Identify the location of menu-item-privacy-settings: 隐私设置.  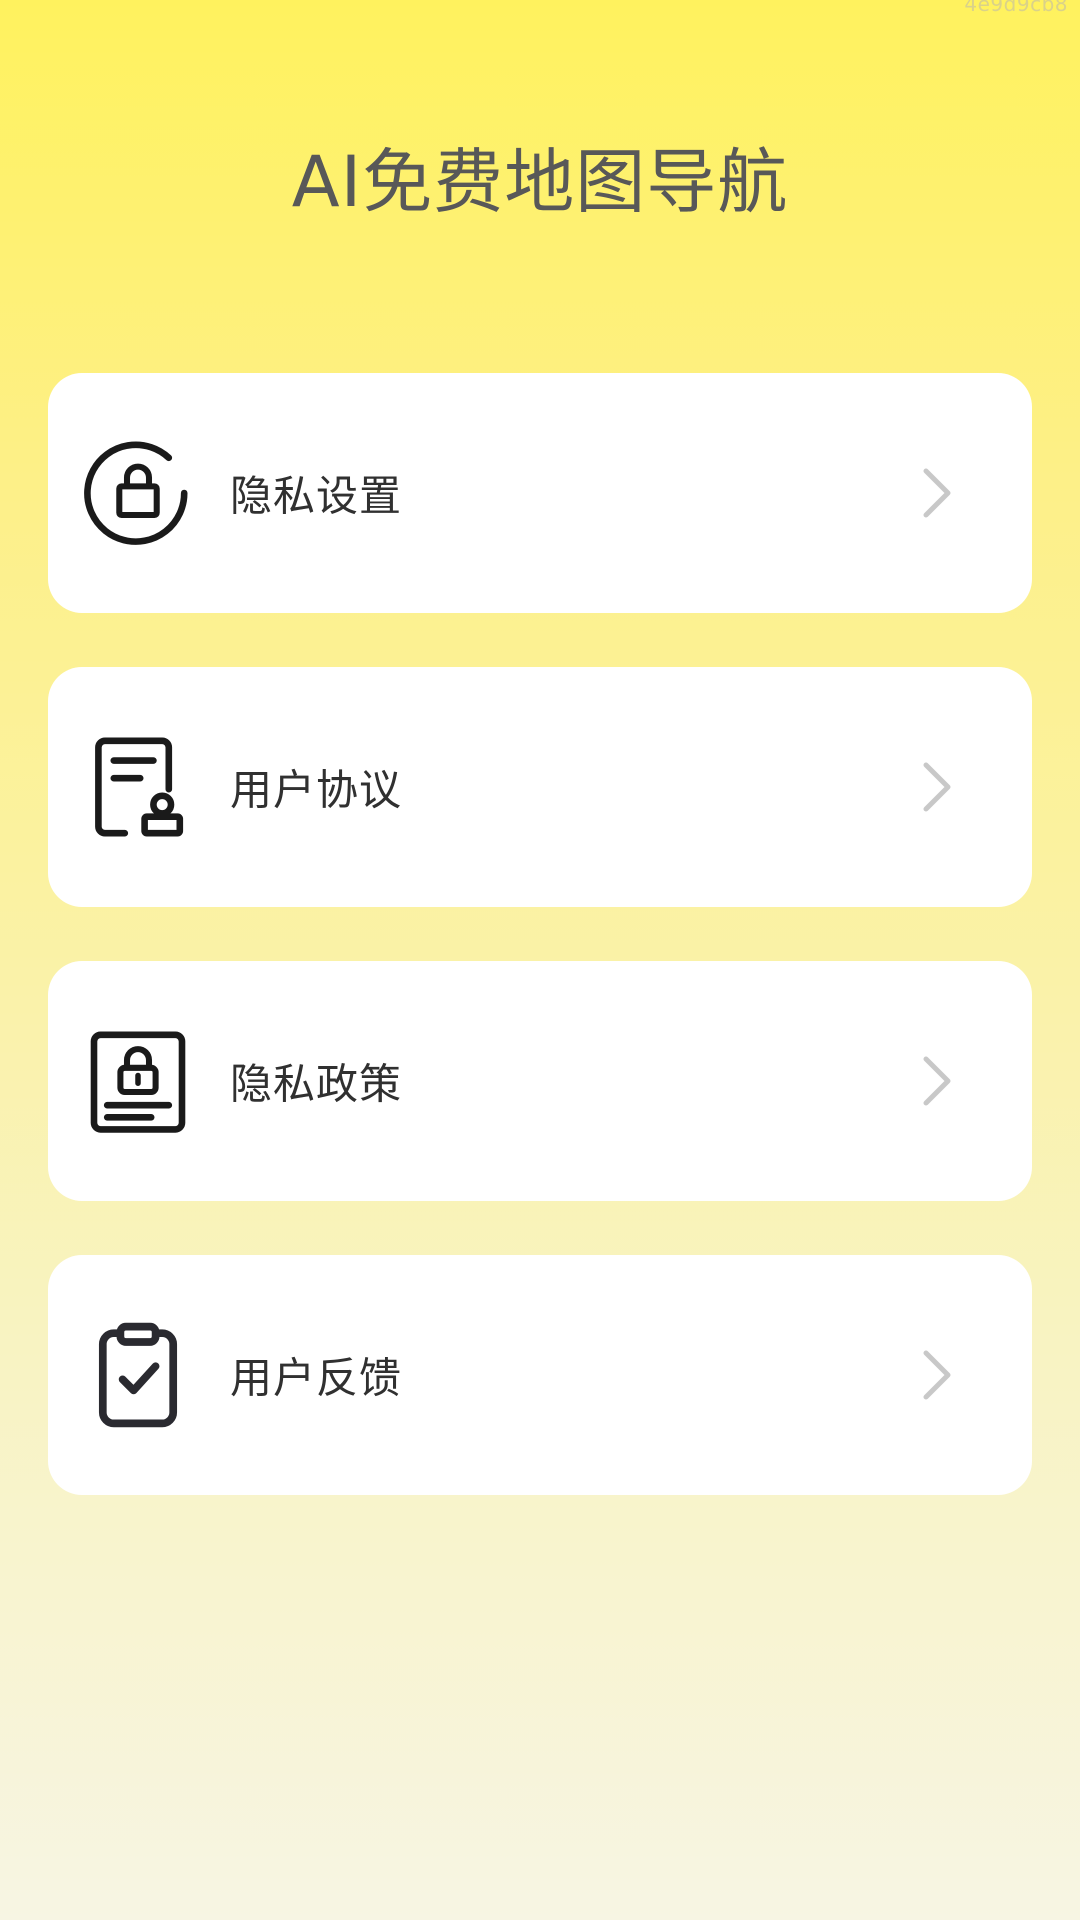
(540, 493).